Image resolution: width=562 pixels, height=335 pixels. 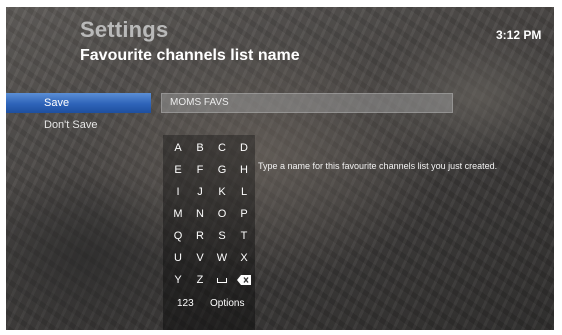 What do you see at coordinates (227, 304) in the screenshot?
I see `options-key: Options` at bounding box center [227, 304].